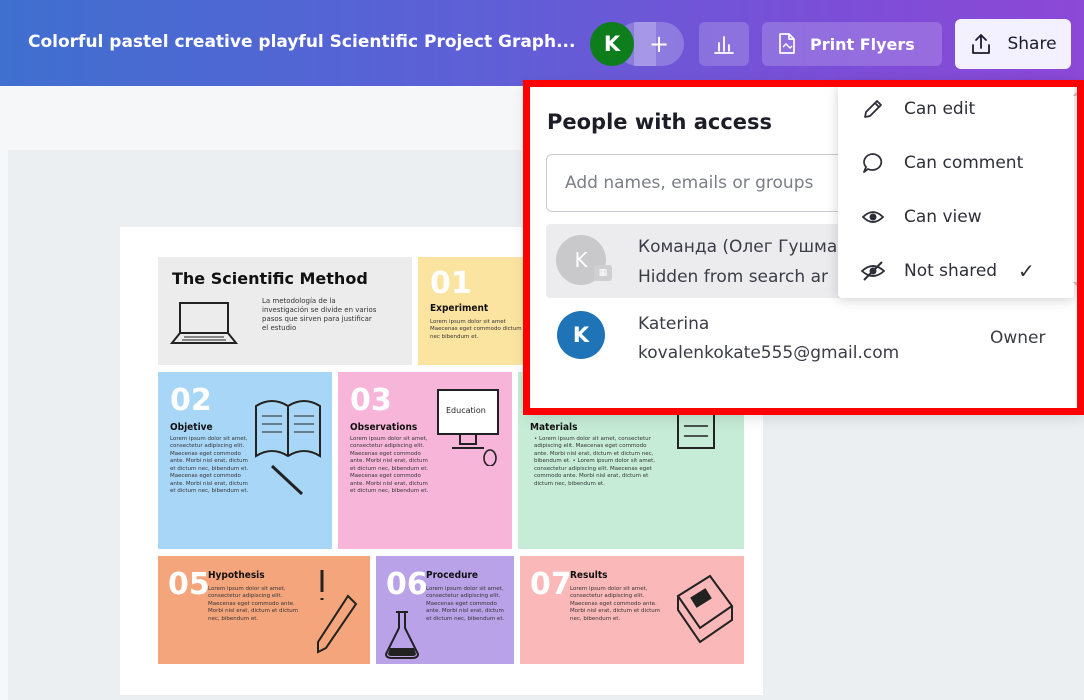  What do you see at coordinates (873, 271) in the screenshot?
I see `eye-off-icon` at bounding box center [873, 271].